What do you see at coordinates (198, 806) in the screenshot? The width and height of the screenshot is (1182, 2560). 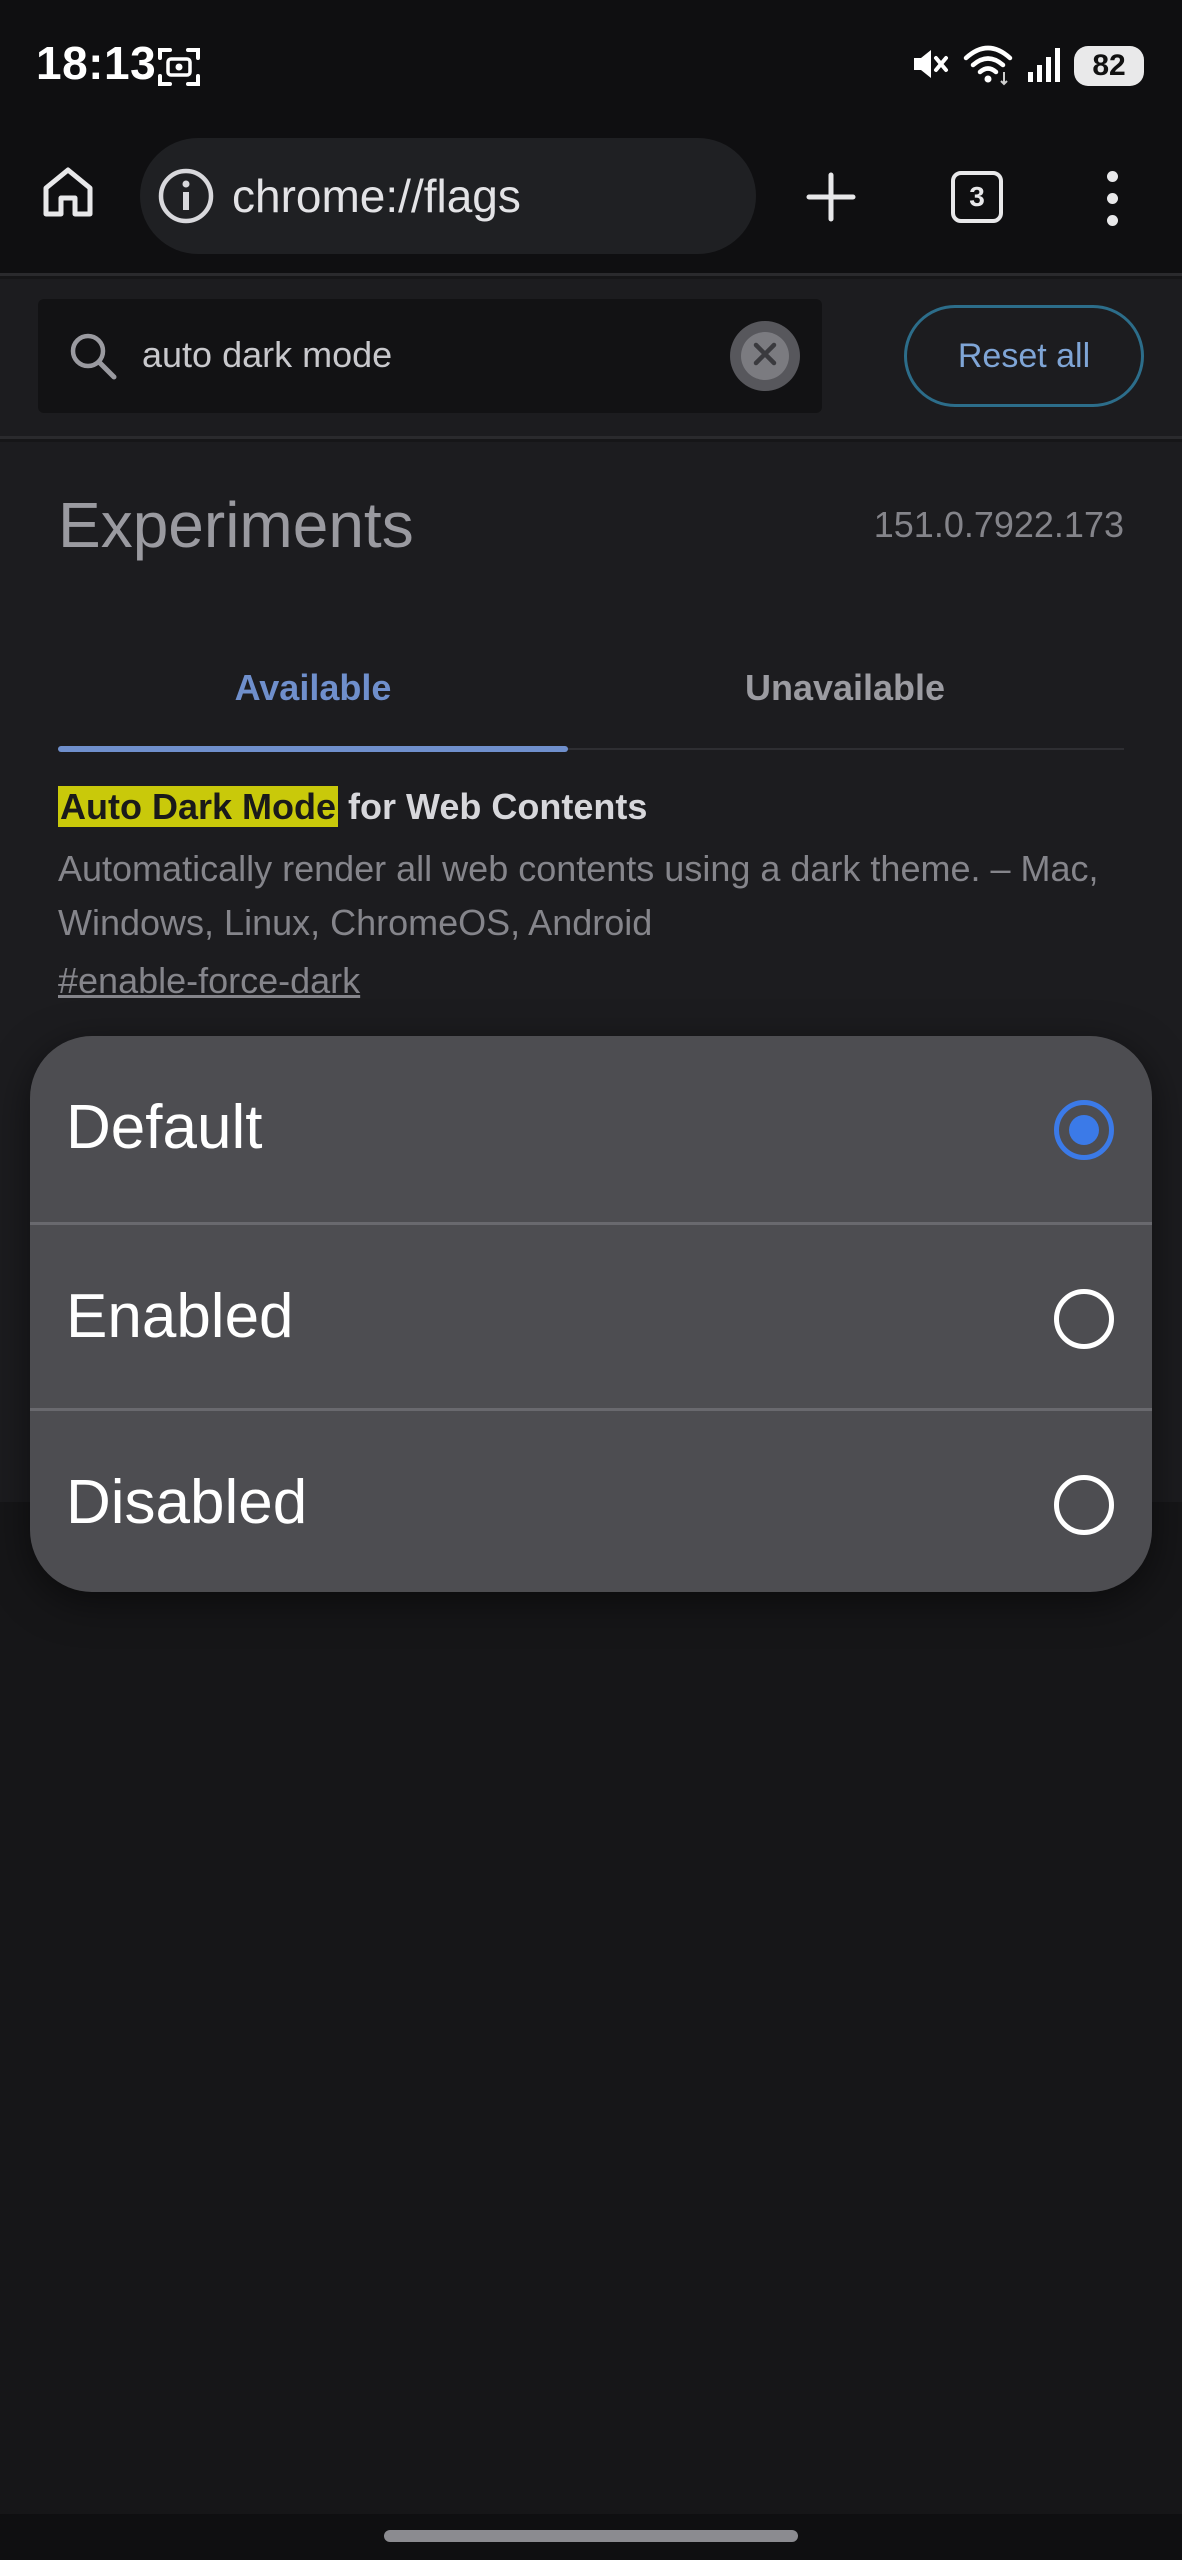 I see `flag-name-highlight: Auto Dark Mode` at bounding box center [198, 806].